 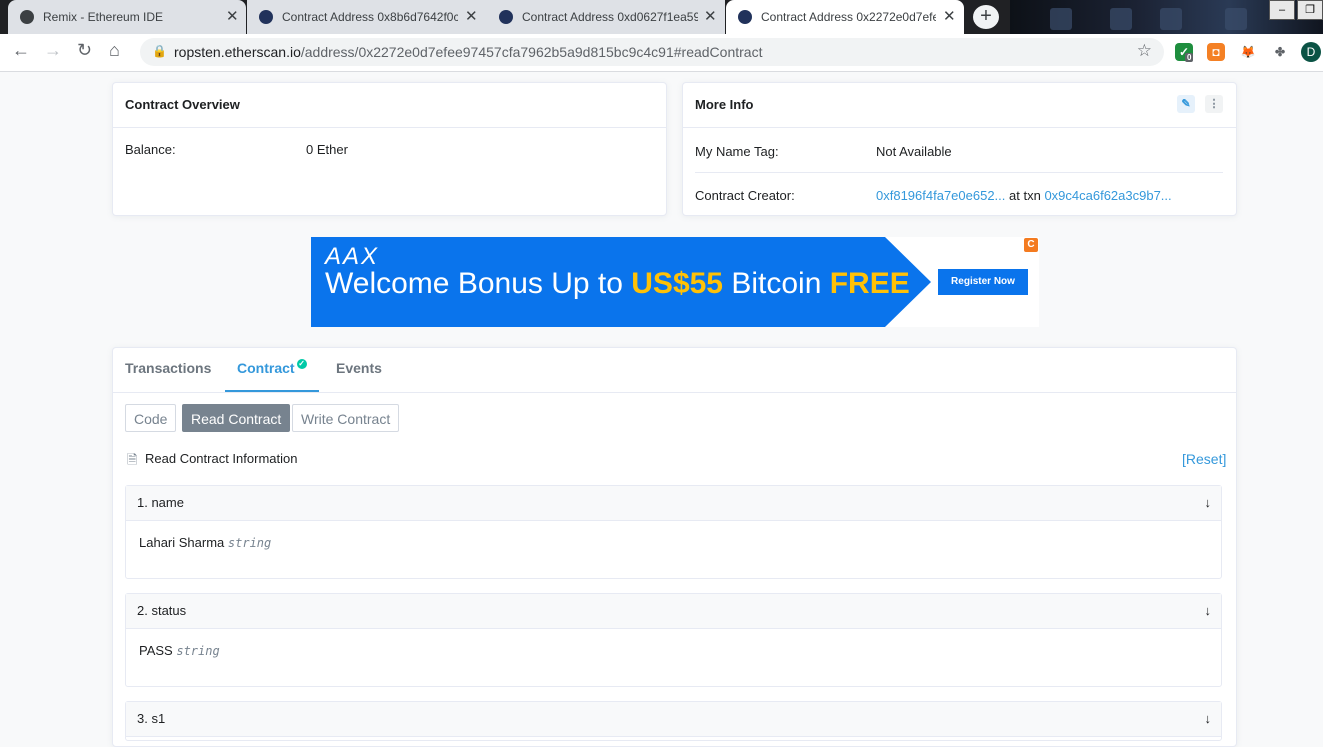 I want to click on function-item: 2. status ↓ PASS string, so click(x=673, y=640).